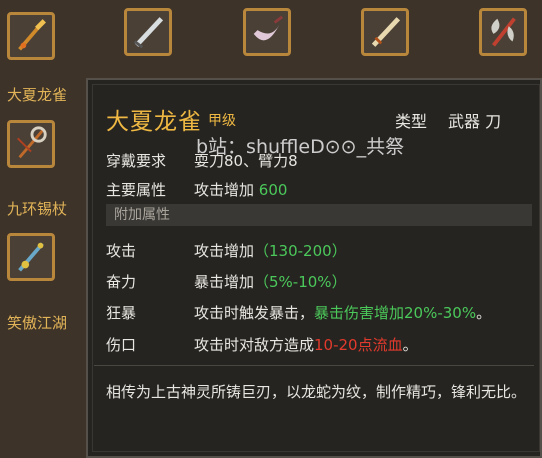 Image resolution: width=542 pixels, height=458 pixels. I want to click on battle-axe-icon, so click(503, 32).